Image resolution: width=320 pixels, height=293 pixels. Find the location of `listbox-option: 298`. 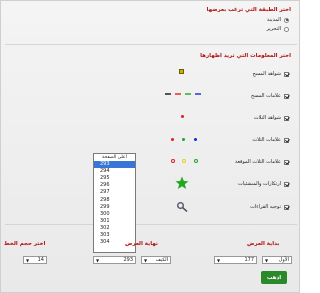

listbox-option: 298 is located at coordinates (114, 200).